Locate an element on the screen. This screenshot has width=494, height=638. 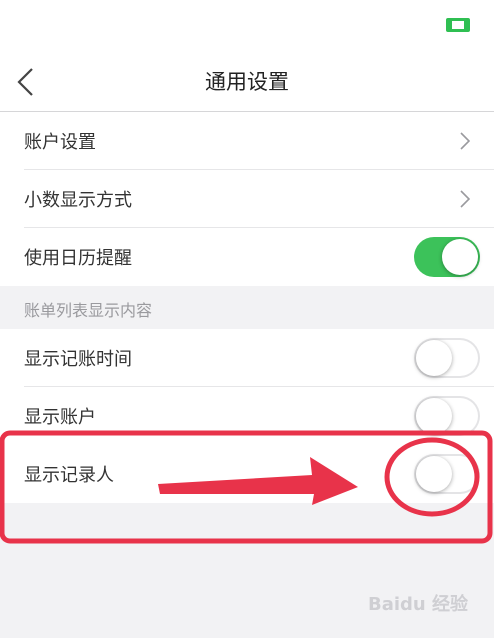
row-label: 账户设置 is located at coordinates (60, 142).